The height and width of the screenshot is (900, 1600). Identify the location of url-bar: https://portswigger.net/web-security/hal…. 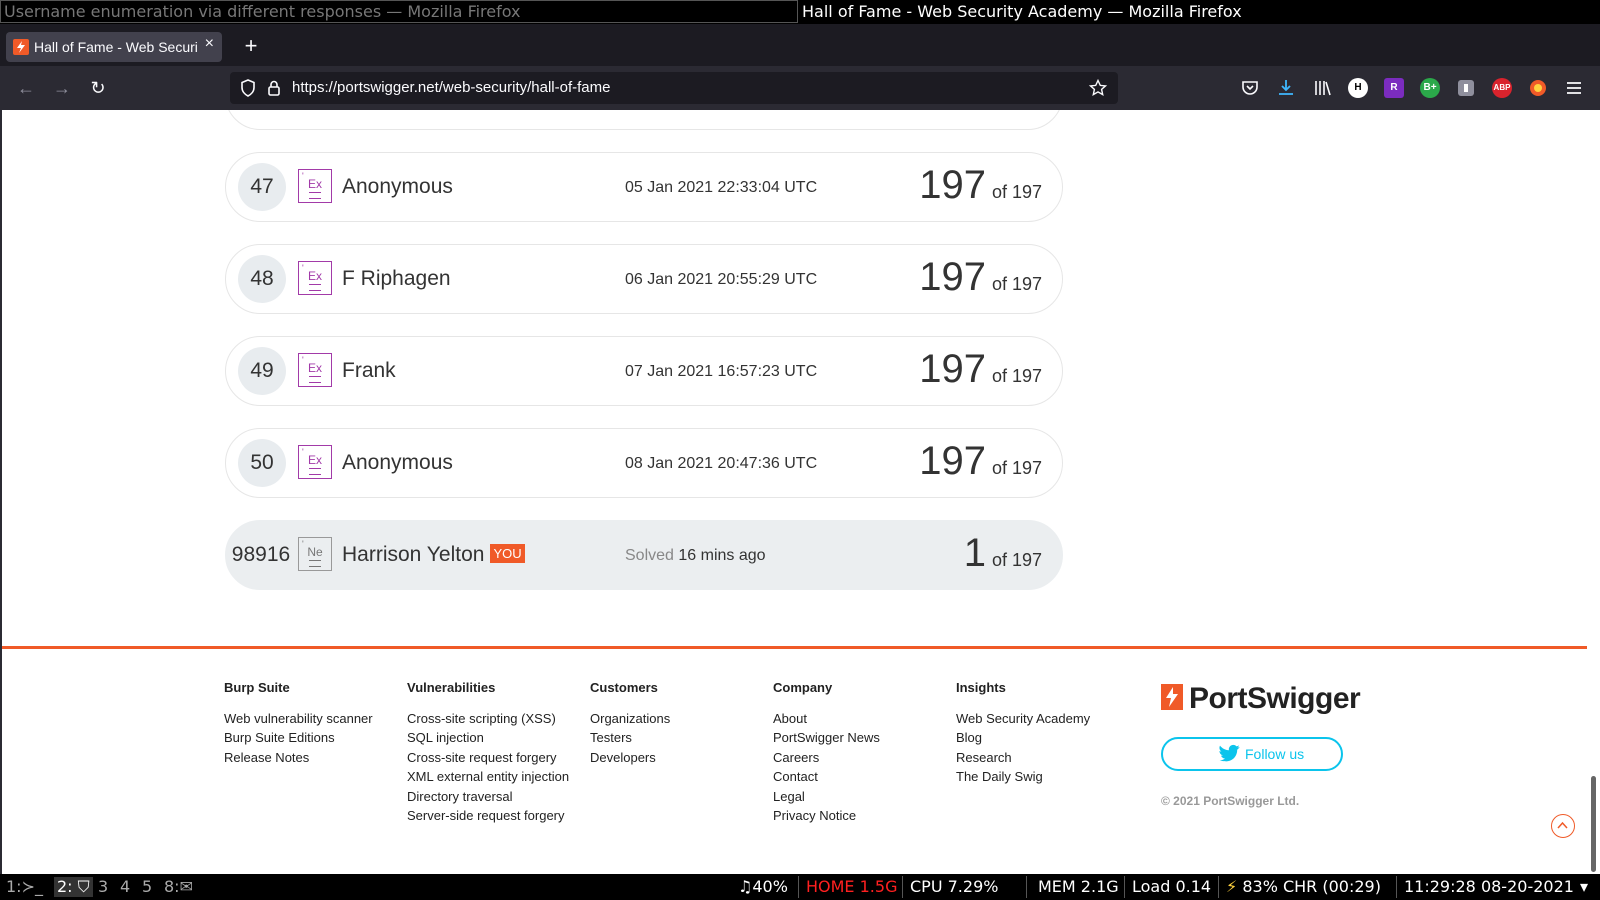
(674, 88).